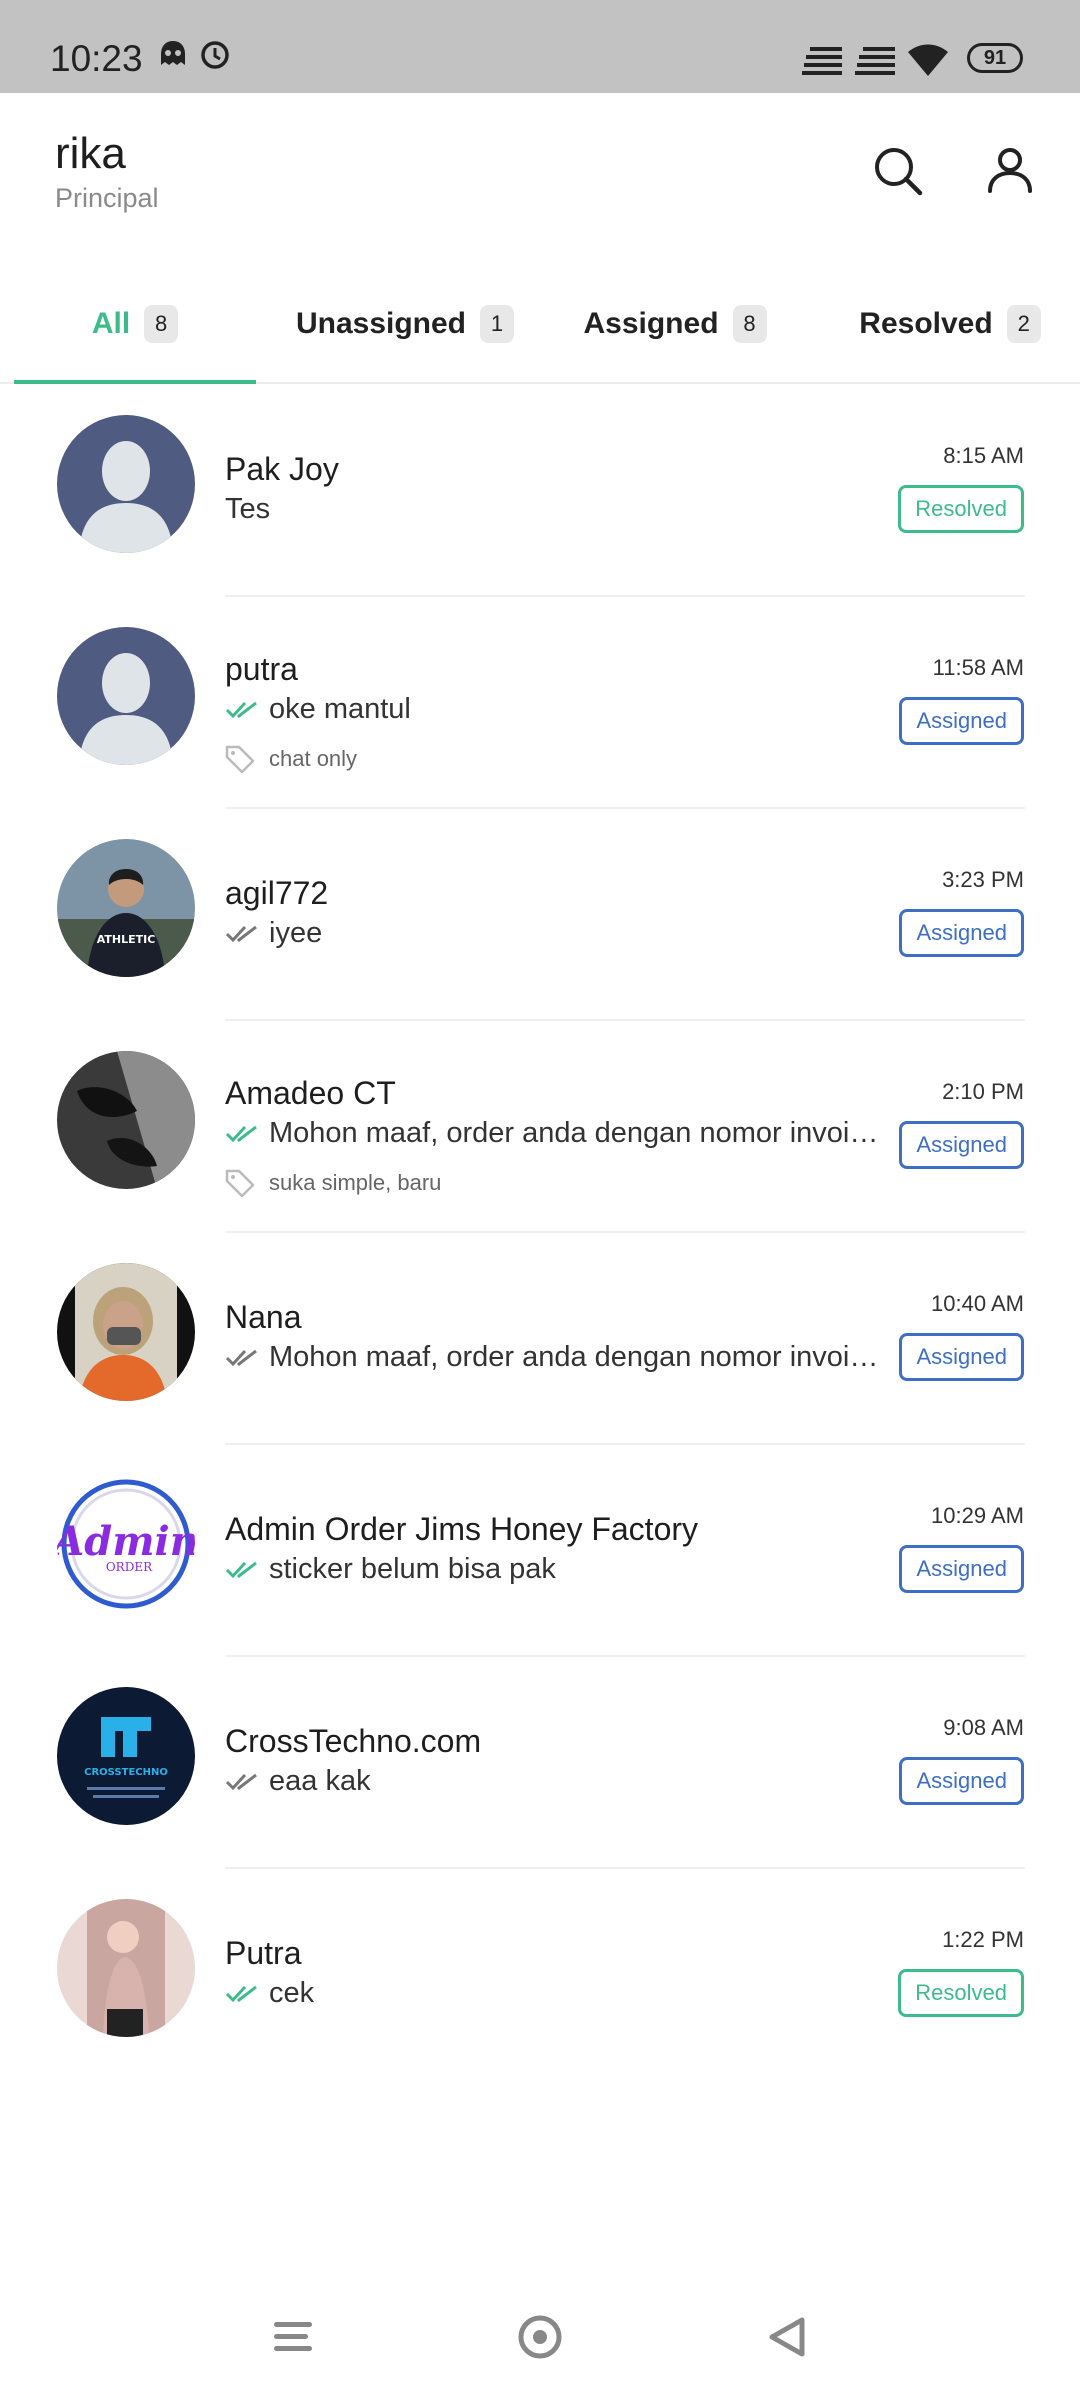  What do you see at coordinates (983, 1091) in the screenshot?
I see `message-time: 2:10 PM` at bounding box center [983, 1091].